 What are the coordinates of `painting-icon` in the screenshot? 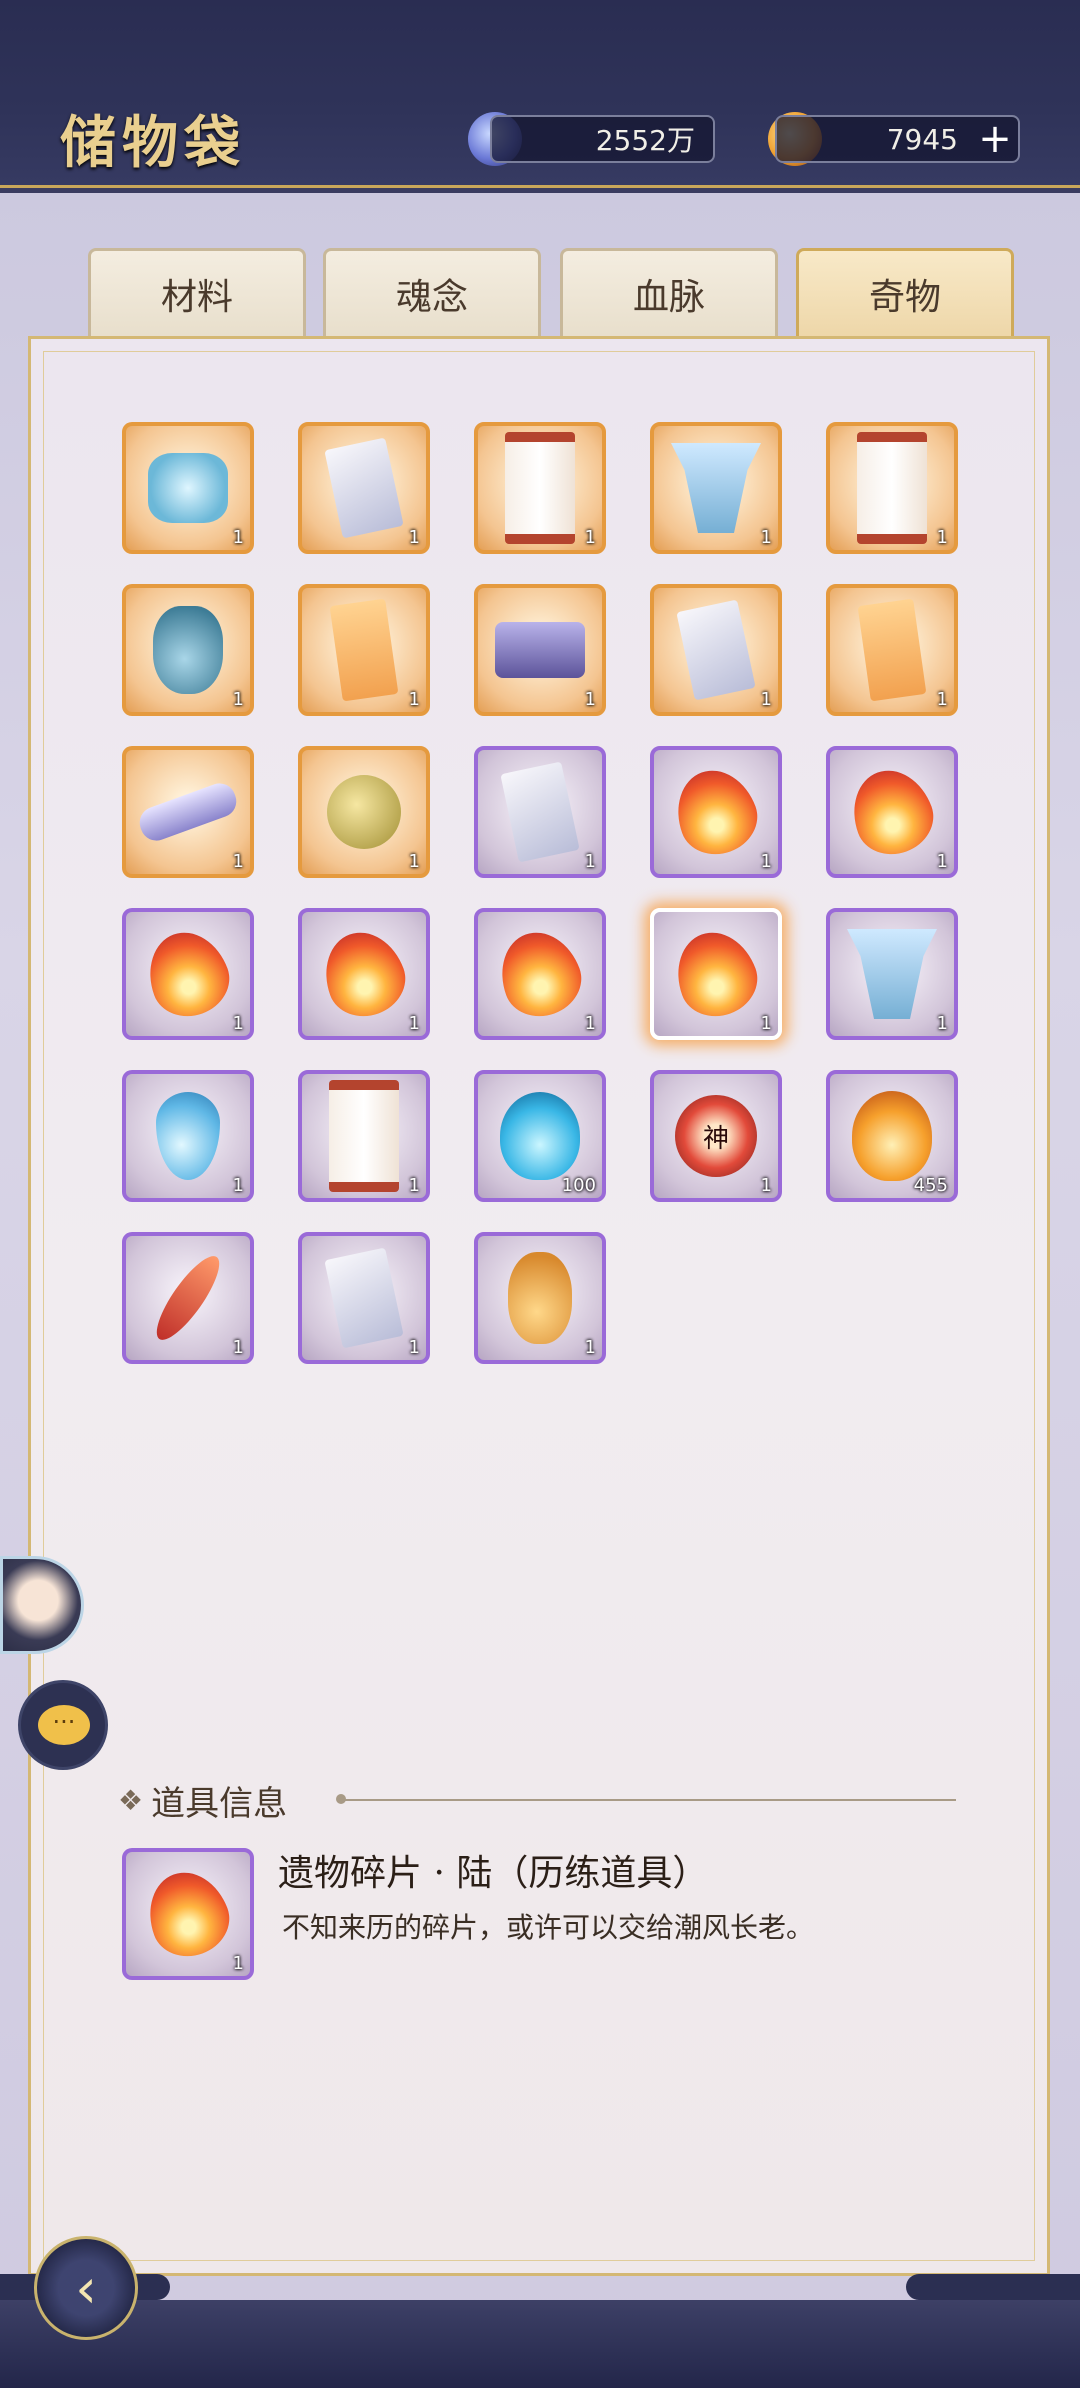 It's located at (892, 650).